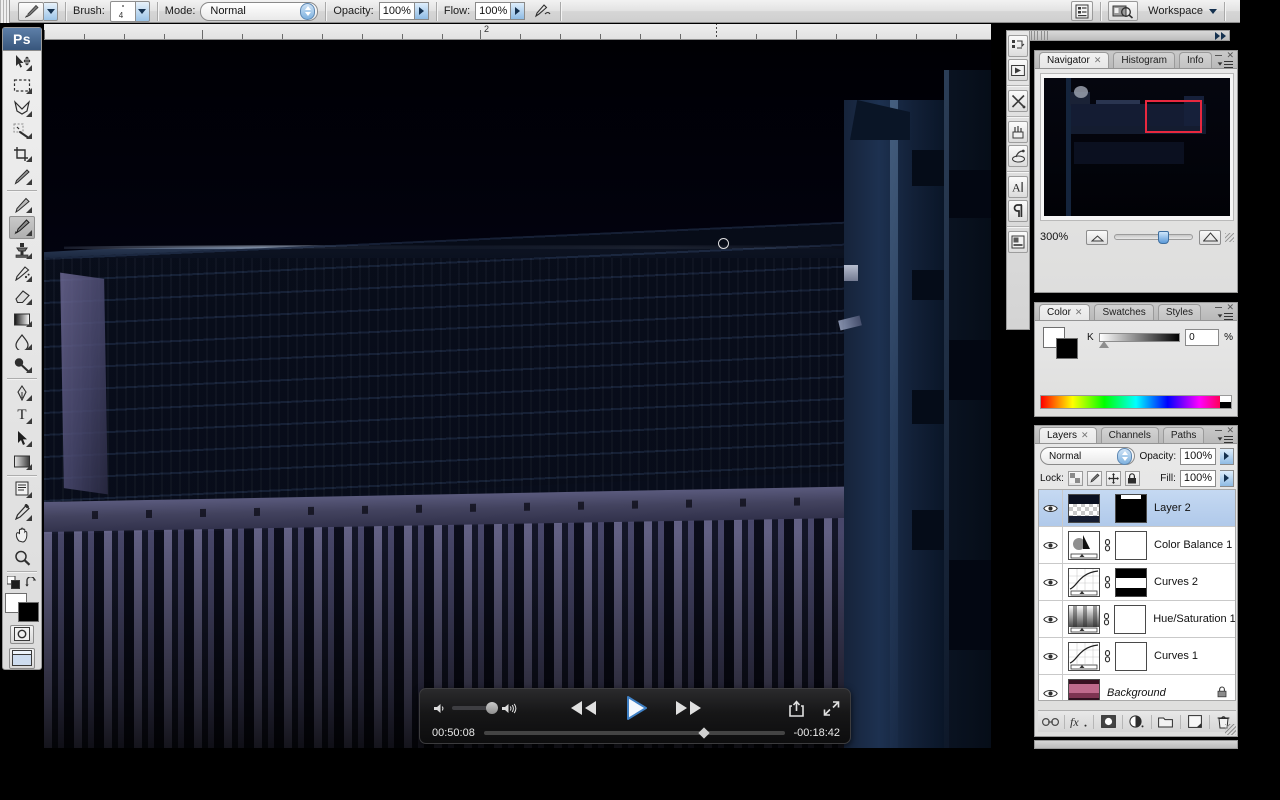  I want to click on dock-grip-bar, so click(1124, 35).